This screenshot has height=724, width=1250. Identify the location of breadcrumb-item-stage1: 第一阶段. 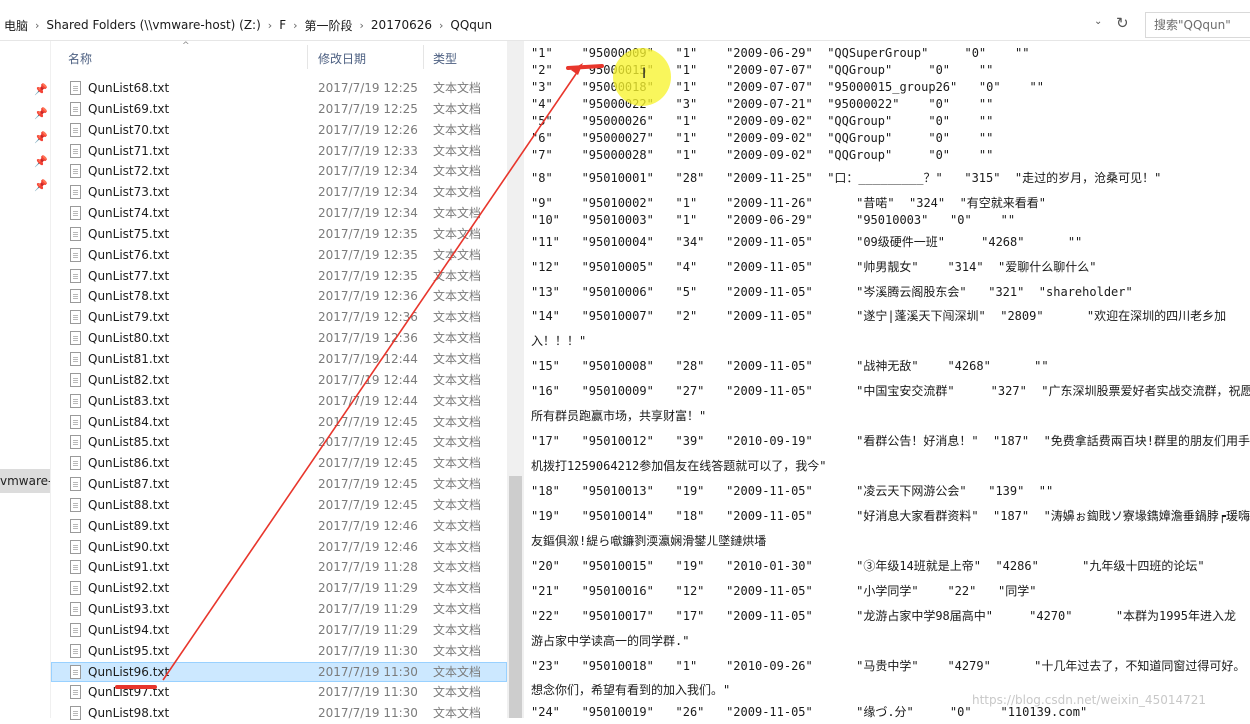
(329, 25).